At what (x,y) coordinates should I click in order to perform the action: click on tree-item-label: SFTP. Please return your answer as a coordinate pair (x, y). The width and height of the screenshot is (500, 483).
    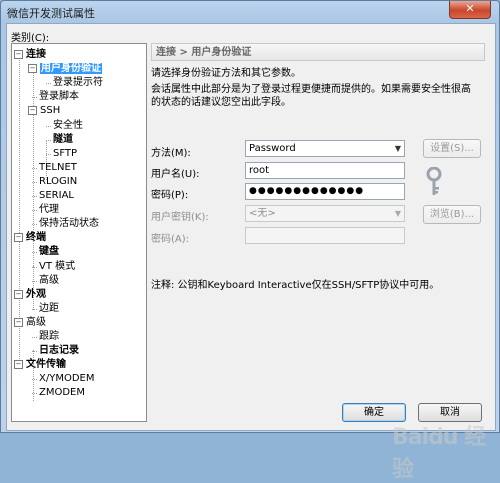
    Looking at the image, I should click on (65, 153).